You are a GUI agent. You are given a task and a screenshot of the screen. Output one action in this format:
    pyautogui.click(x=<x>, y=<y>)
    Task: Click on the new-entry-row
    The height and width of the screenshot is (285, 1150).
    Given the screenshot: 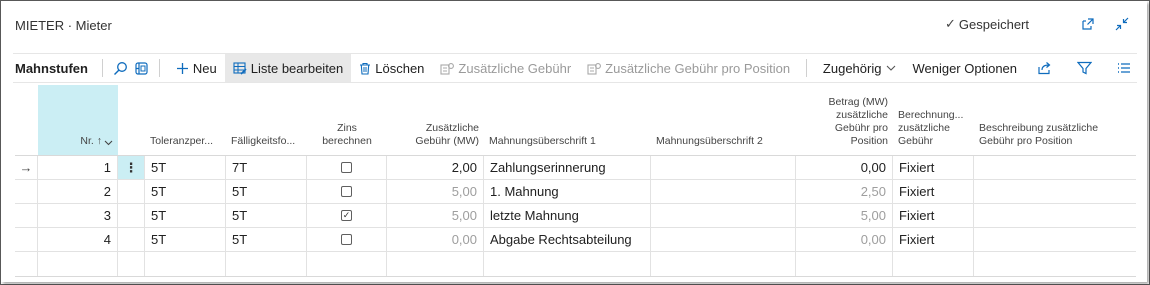 What is the action you would take?
    pyautogui.click(x=575, y=264)
    